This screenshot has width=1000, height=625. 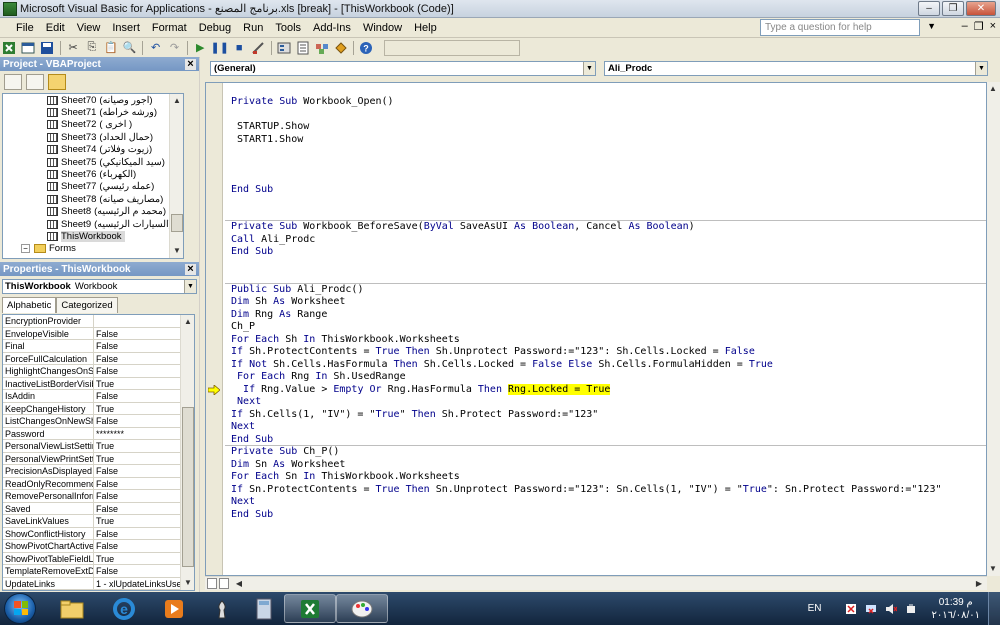 What do you see at coordinates (13, 82) in the screenshot?
I see `view-code-button` at bounding box center [13, 82].